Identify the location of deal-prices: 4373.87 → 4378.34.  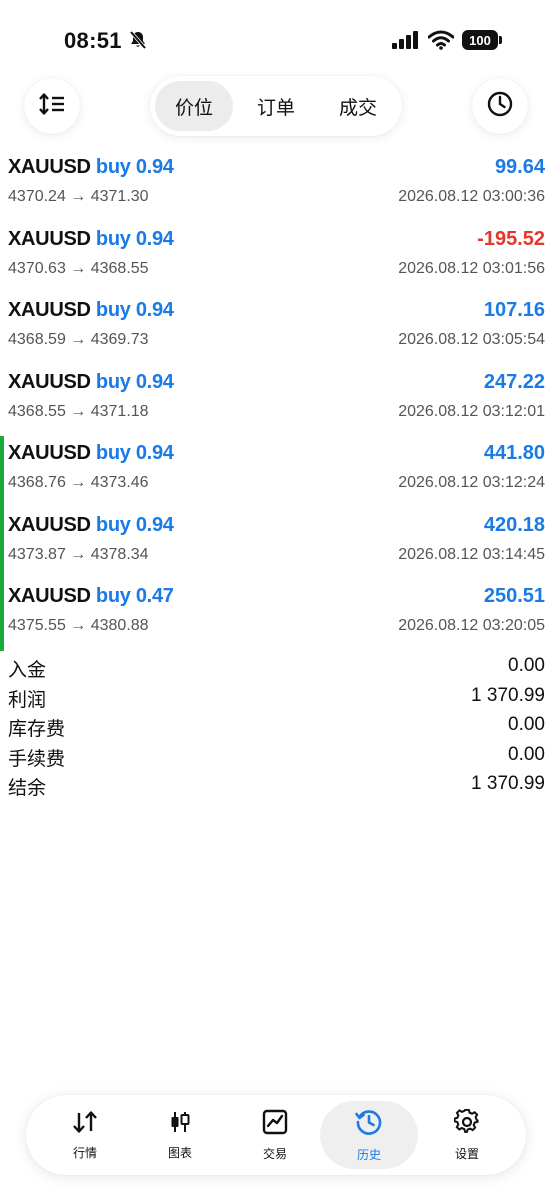
(78, 554).